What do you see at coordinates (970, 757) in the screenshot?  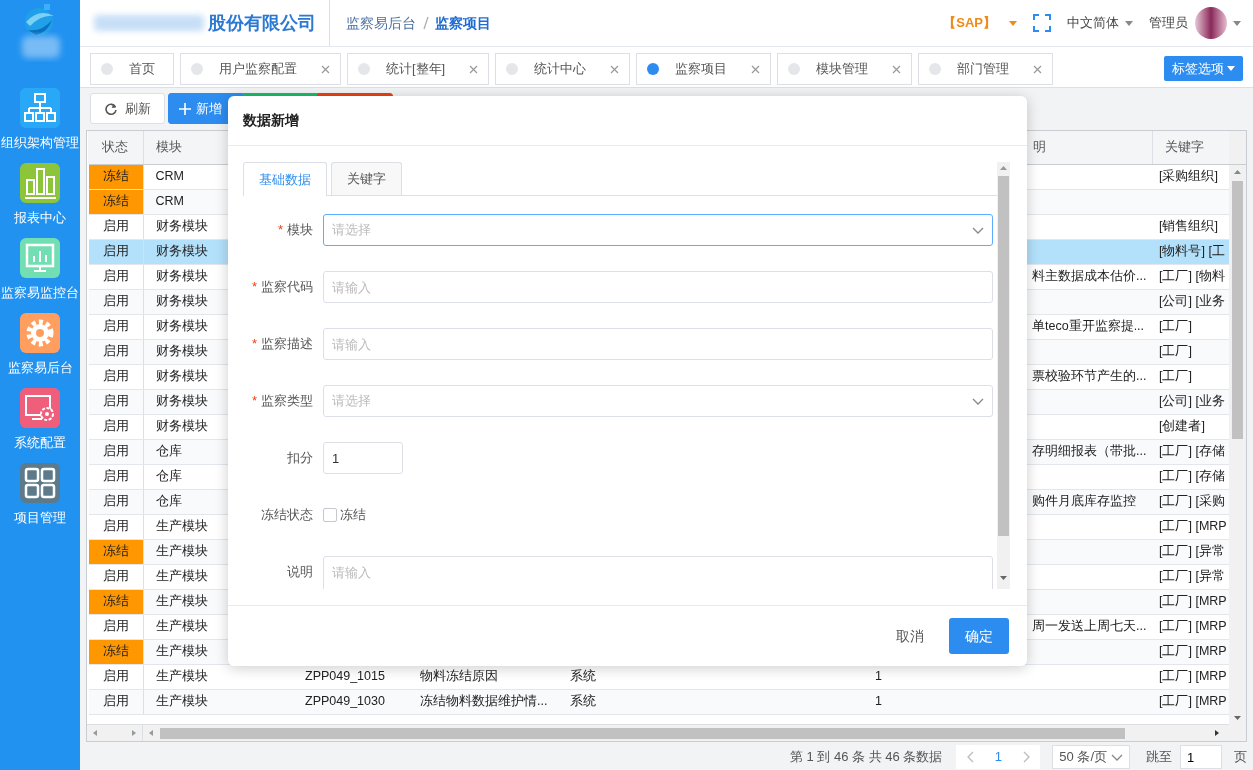 I see `chevron-left-icon` at bounding box center [970, 757].